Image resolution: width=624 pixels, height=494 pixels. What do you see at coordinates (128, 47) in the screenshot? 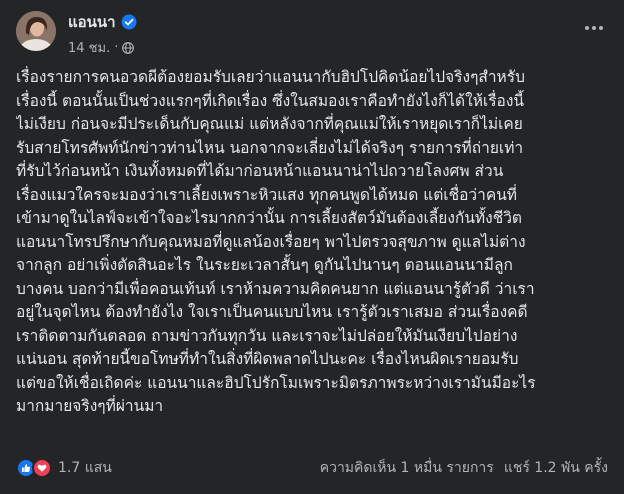
I see `globe-icon` at bounding box center [128, 47].